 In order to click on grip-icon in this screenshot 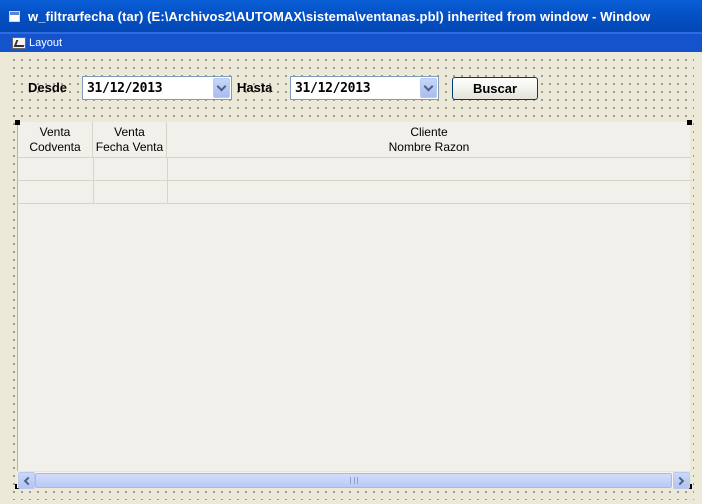, I will do `click(353, 480)`.